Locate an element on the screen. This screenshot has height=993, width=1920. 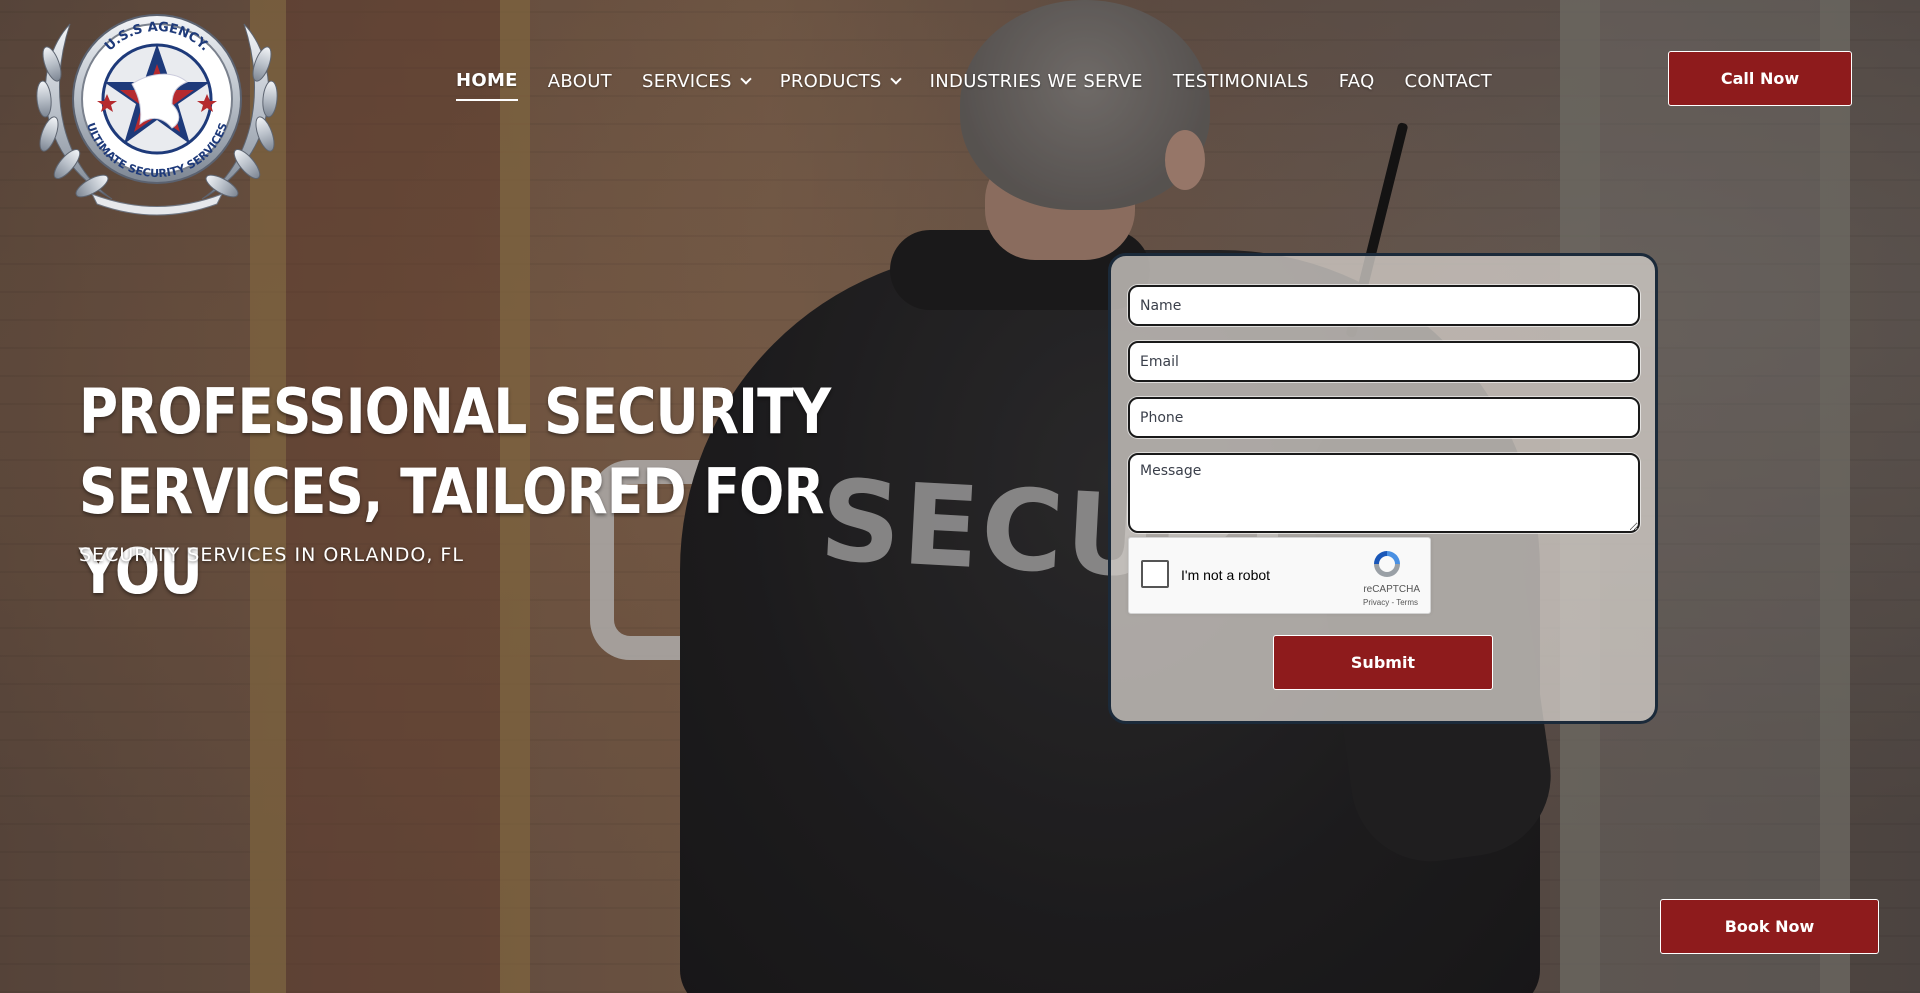
nav-item-home: HOME is located at coordinates (487, 85).